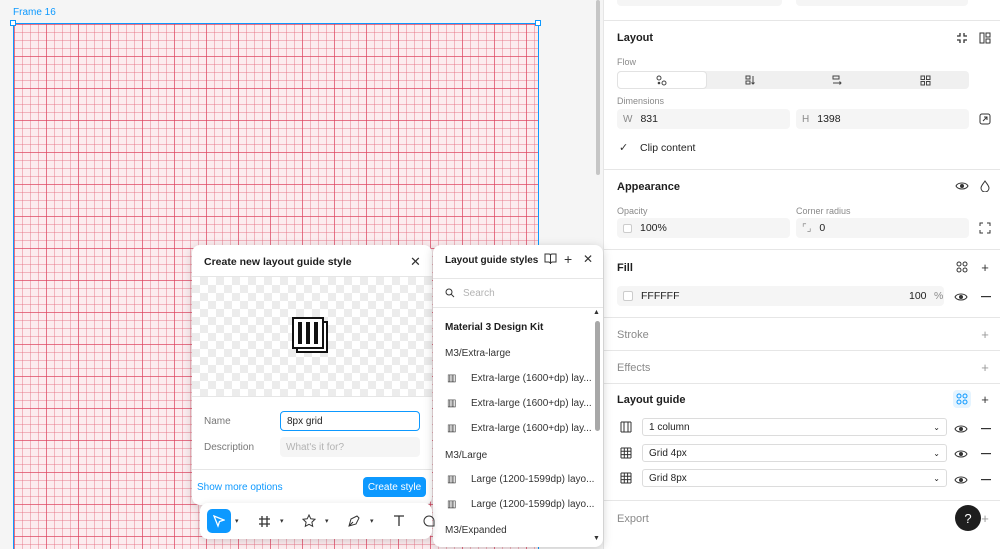 This screenshot has height=549, width=1000. What do you see at coordinates (649, 119) in the screenshot?
I see `width-value: 831` at bounding box center [649, 119].